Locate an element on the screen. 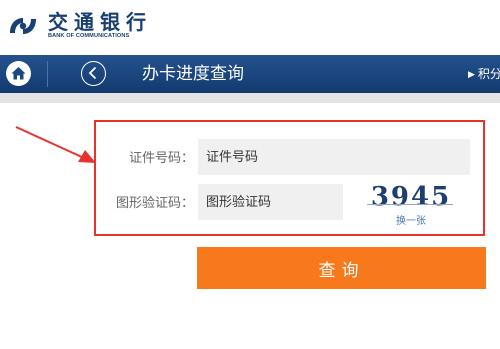 The image size is (500, 349). submit-button: 查询 is located at coordinates (341, 268).